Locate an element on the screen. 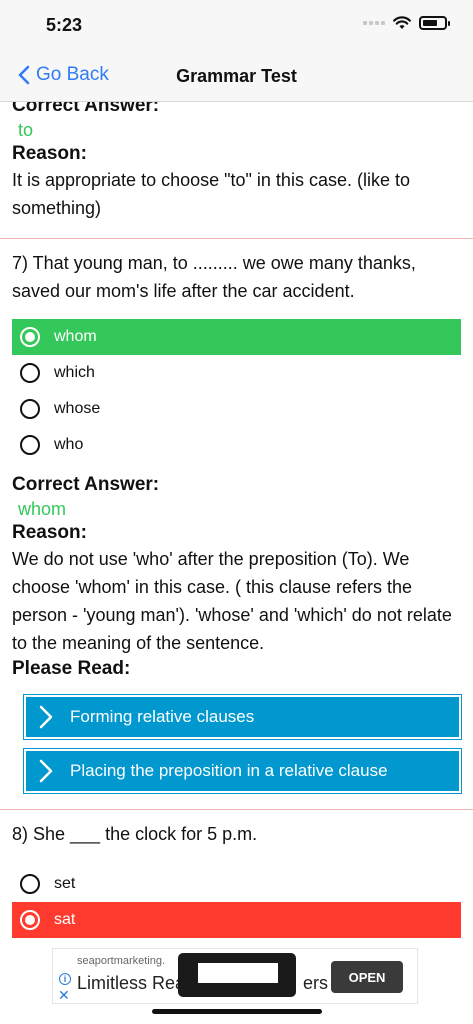 The height and width of the screenshot is (1024, 473). option-whom: whom is located at coordinates (236, 337).